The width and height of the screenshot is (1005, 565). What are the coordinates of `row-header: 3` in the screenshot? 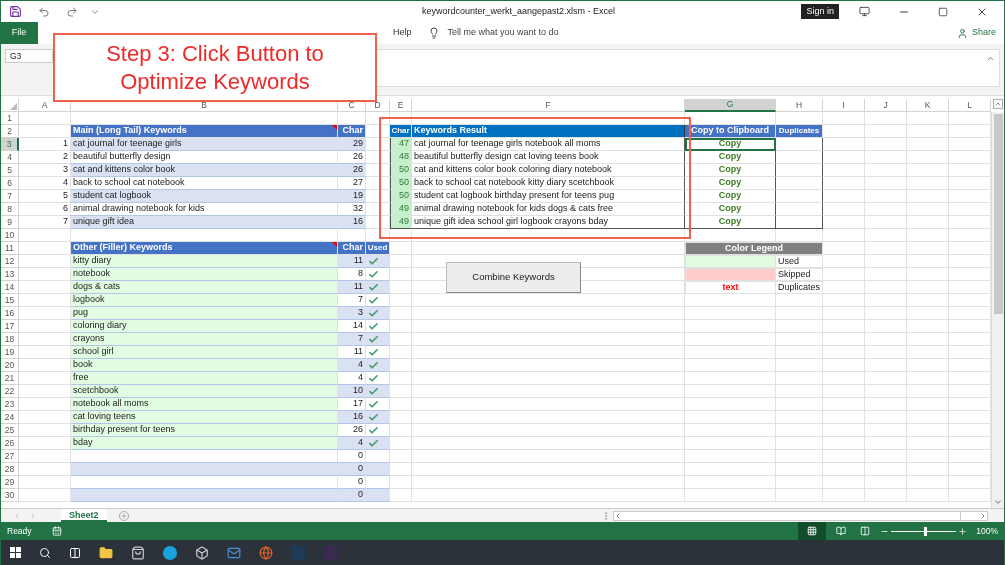 It's located at (10, 144).